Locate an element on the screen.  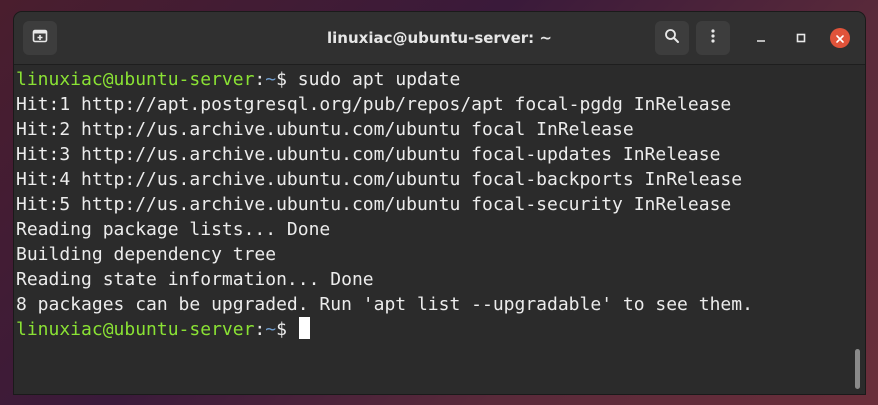
menu-button is located at coordinates (713, 38).